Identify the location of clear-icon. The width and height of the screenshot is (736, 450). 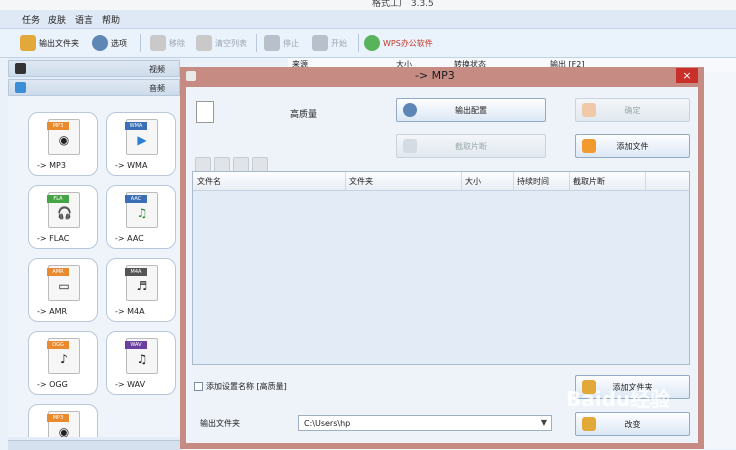
(204, 43).